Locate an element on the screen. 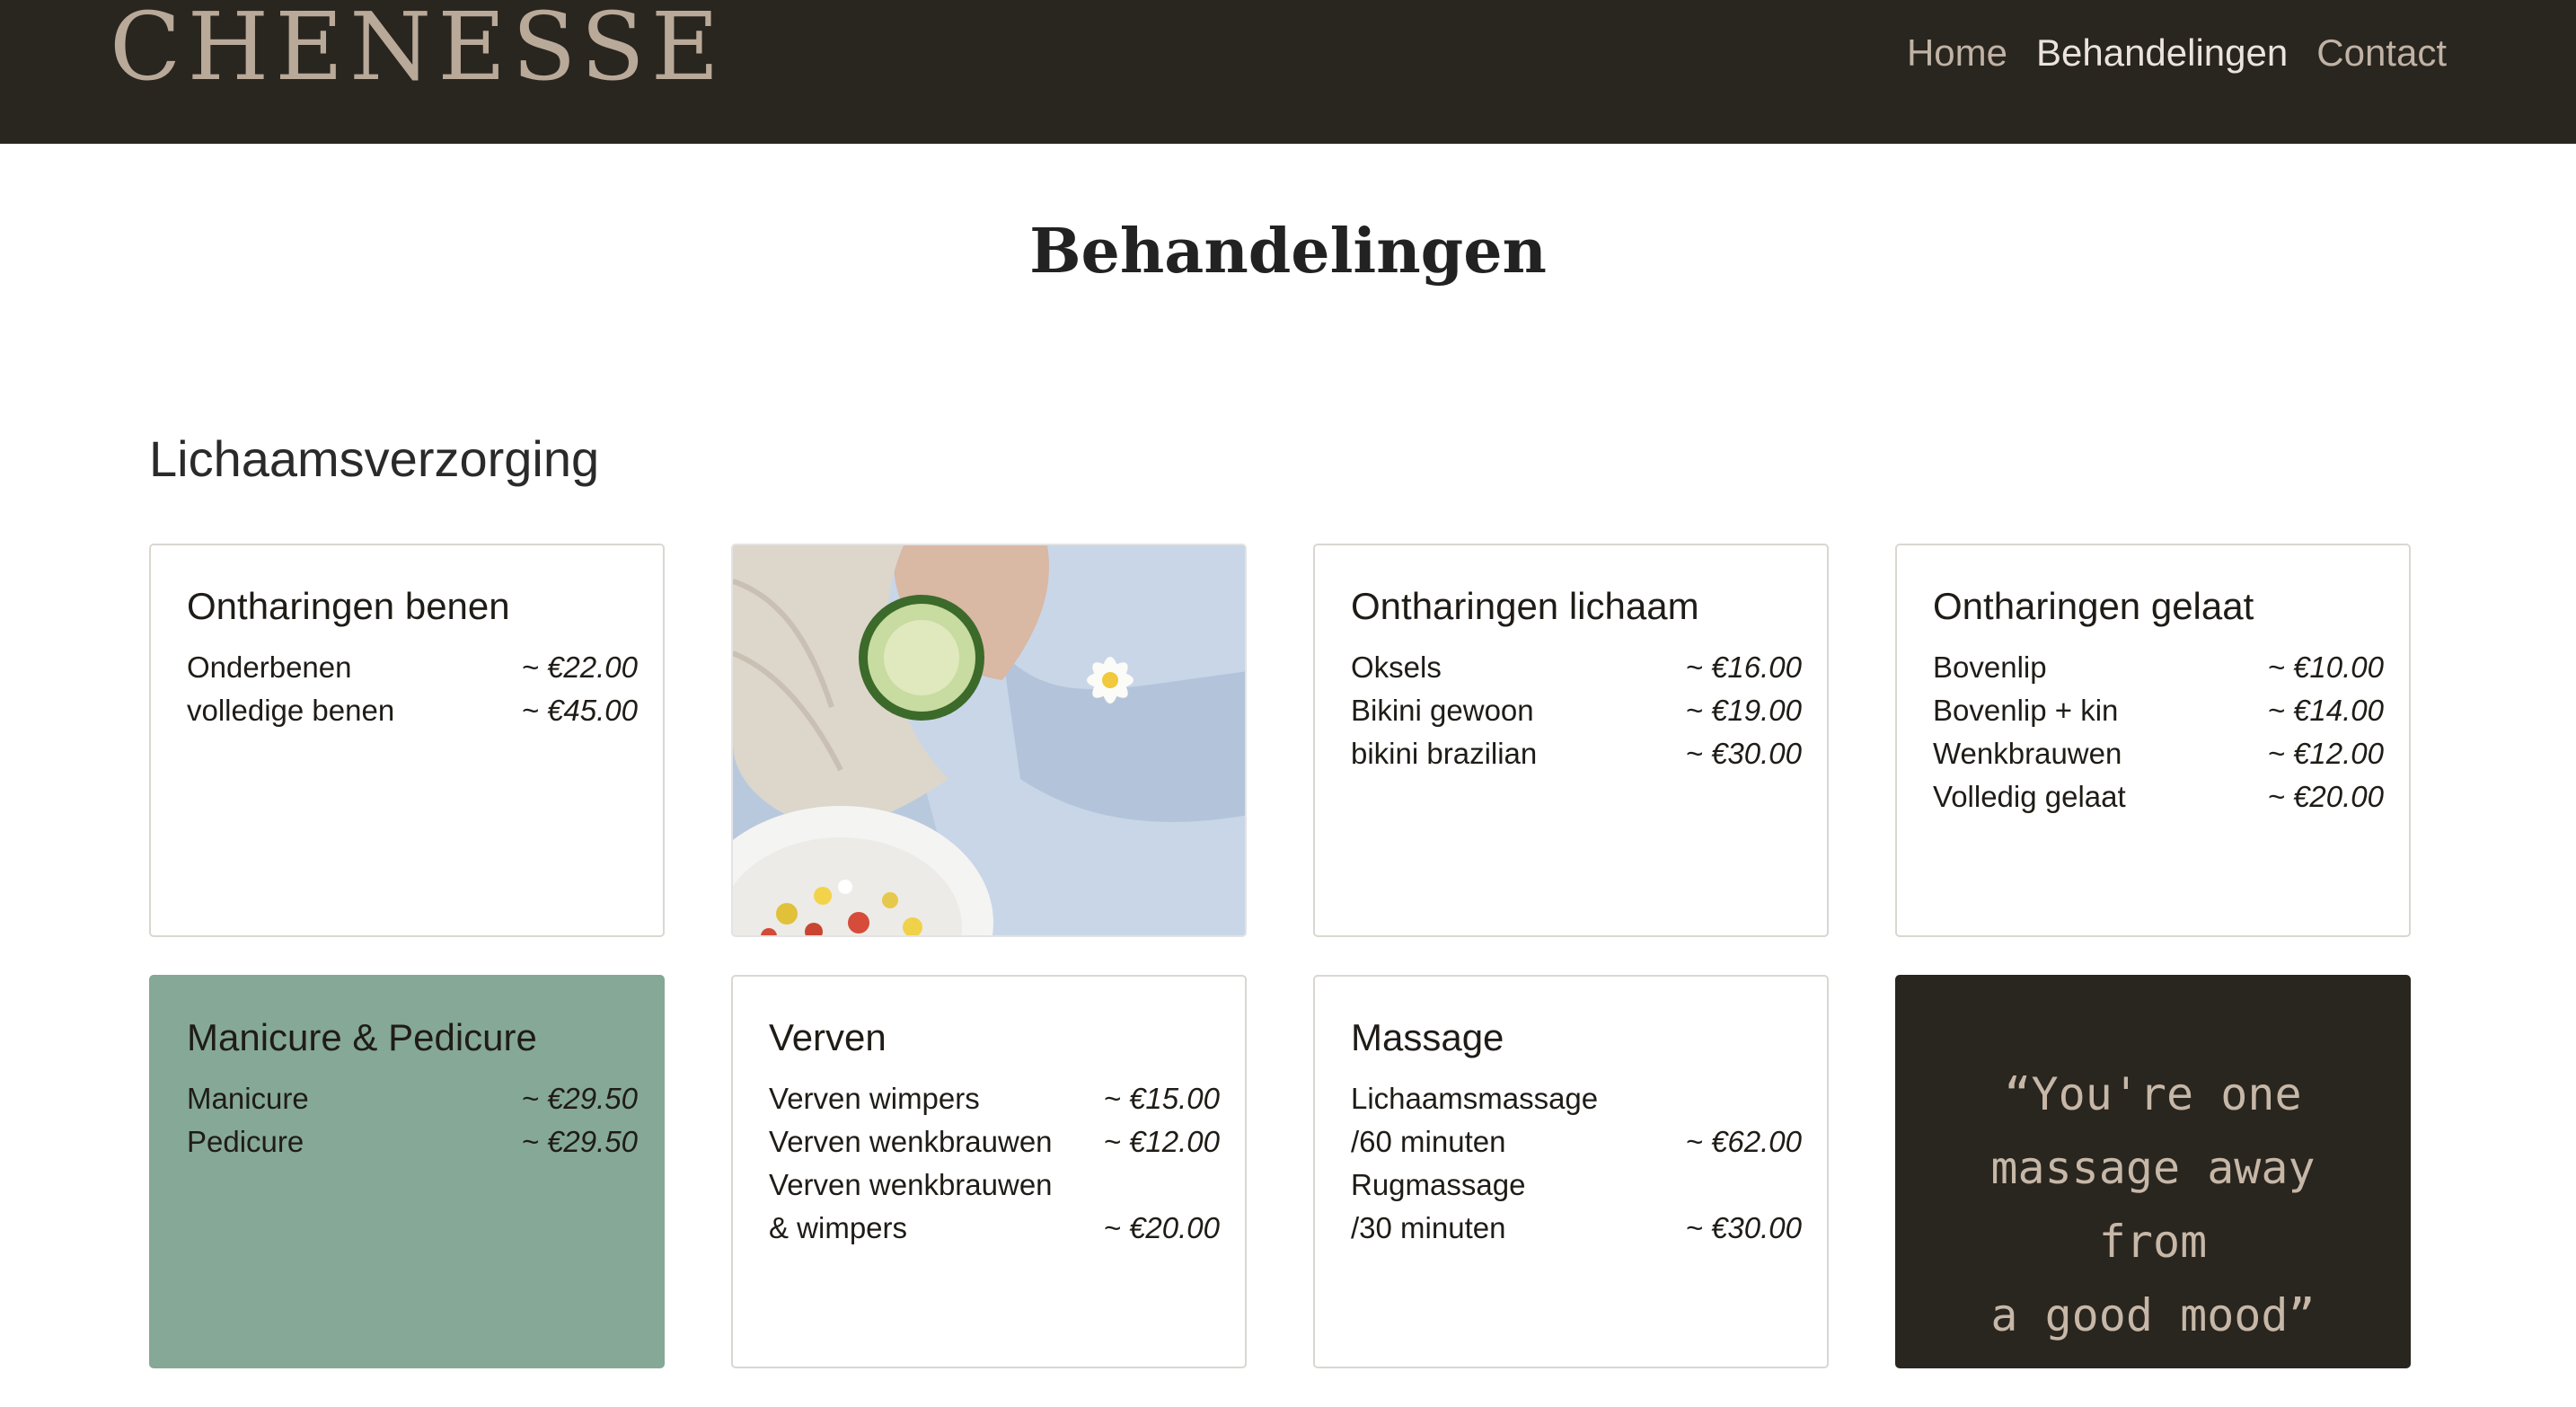 The width and height of the screenshot is (2576, 1407). card-title: Ontharingen benen is located at coordinates (348, 606).